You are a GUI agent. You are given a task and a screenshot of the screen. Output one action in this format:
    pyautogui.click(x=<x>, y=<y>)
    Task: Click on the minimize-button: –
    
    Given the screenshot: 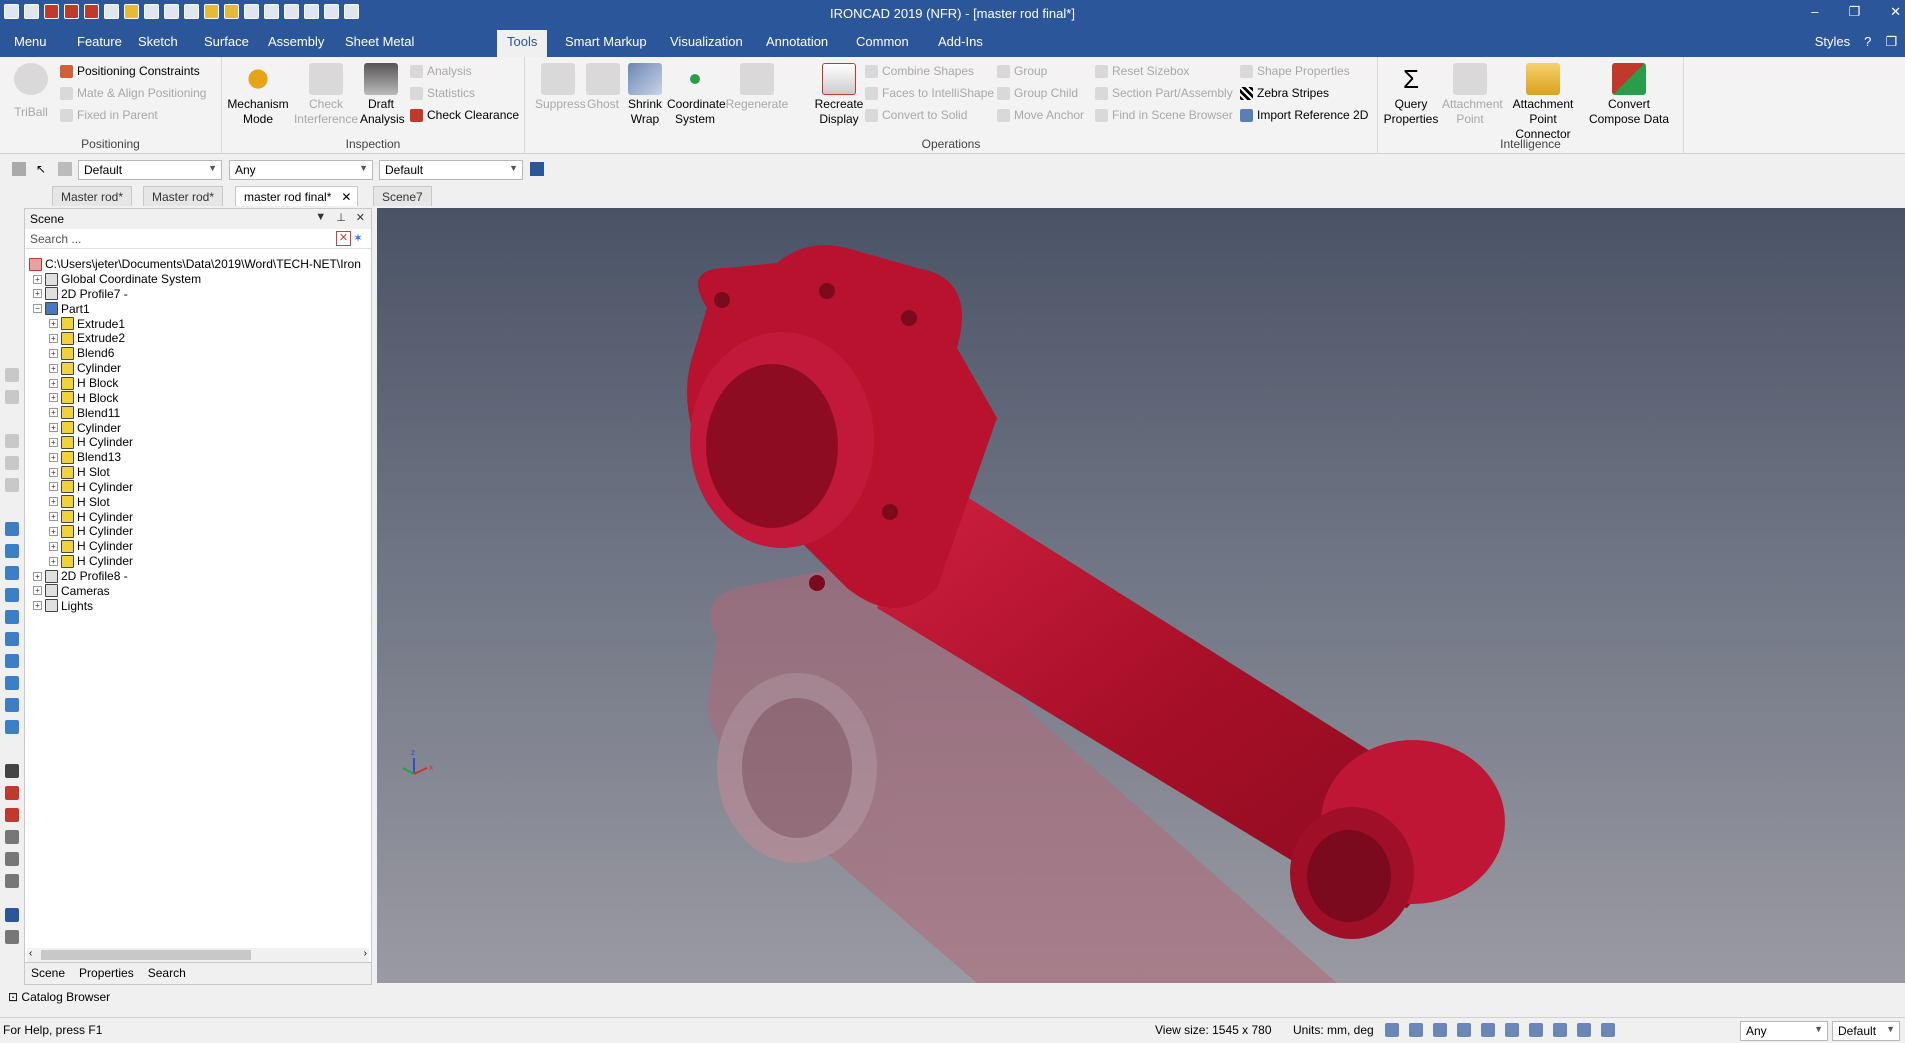 What is the action you would take?
    pyautogui.click(x=1814, y=12)
    